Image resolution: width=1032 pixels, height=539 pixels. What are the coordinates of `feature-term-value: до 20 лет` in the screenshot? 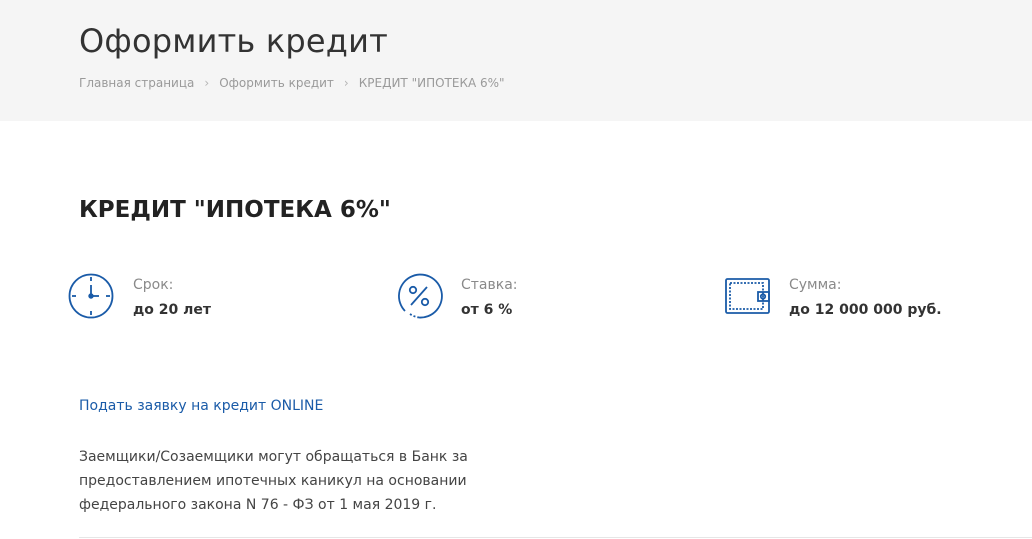 It's located at (172, 310).